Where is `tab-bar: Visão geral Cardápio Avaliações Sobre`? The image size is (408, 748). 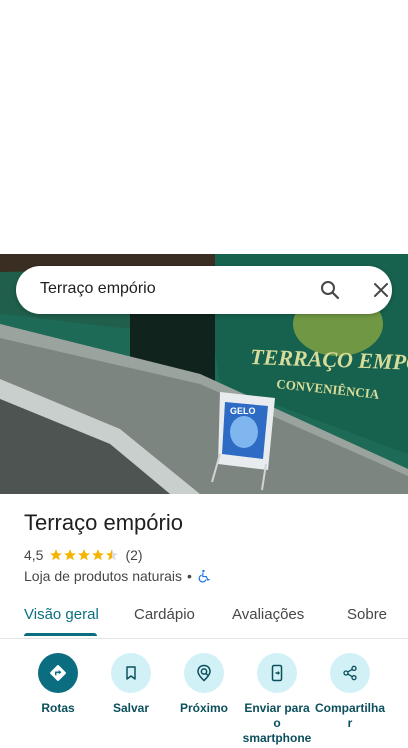 tab-bar: Visão geral Cardápio Avaliações Sobre is located at coordinates (204, 617).